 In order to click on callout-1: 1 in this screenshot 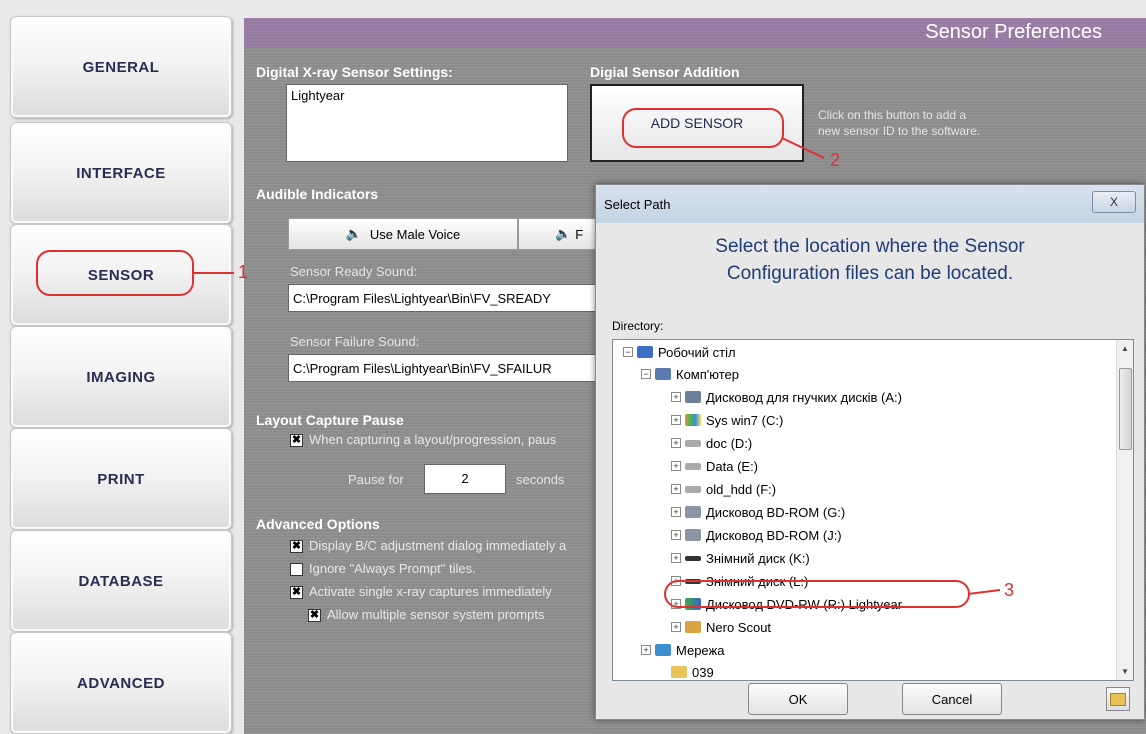, I will do `click(243, 272)`.